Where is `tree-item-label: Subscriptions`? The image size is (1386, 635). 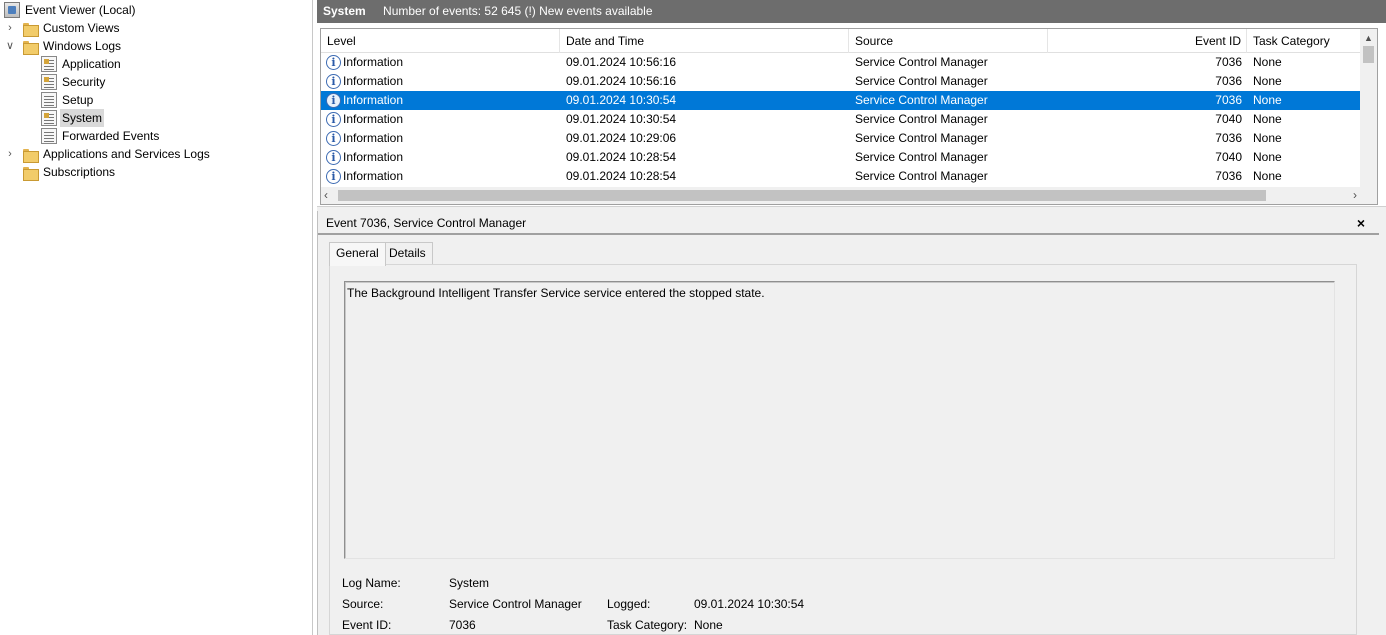 tree-item-label: Subscriptions is located at coordinates (79, 172).